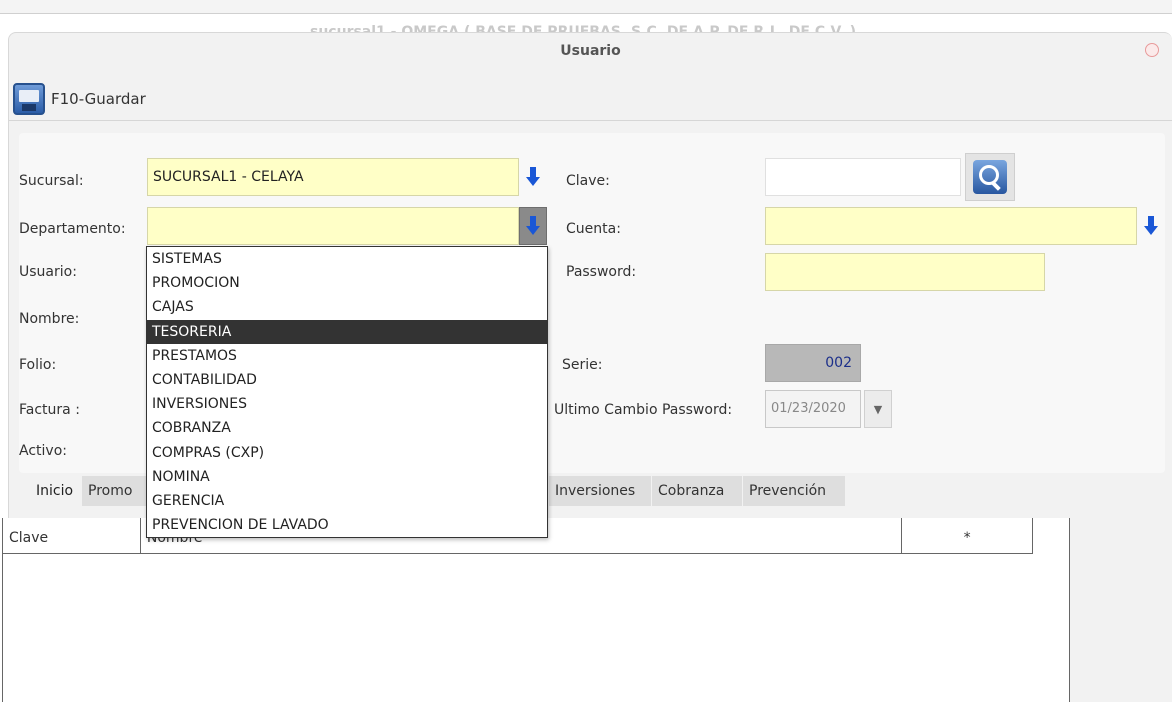 This screenshot has width=1172, height=702. I want to click on save-button: F10-Guardar, so click(79, 99).